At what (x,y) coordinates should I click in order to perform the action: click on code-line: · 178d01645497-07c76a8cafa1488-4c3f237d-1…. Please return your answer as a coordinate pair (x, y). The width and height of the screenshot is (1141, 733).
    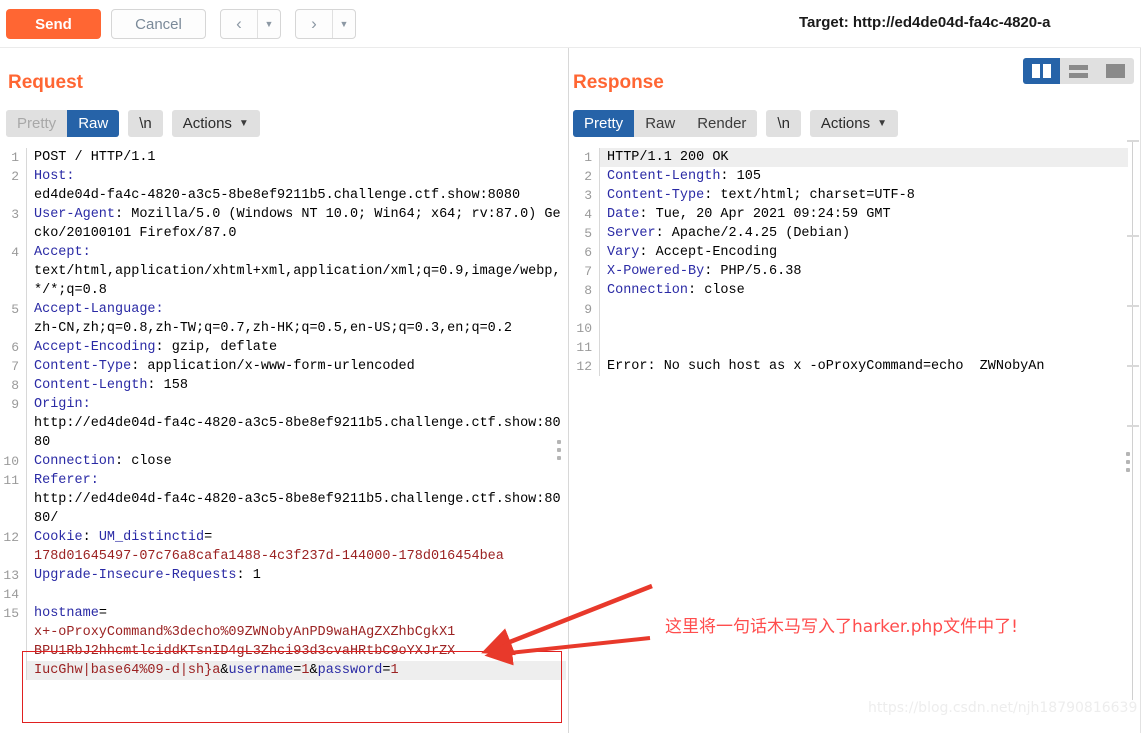
    Looking at the image, I should click on (283, 556).